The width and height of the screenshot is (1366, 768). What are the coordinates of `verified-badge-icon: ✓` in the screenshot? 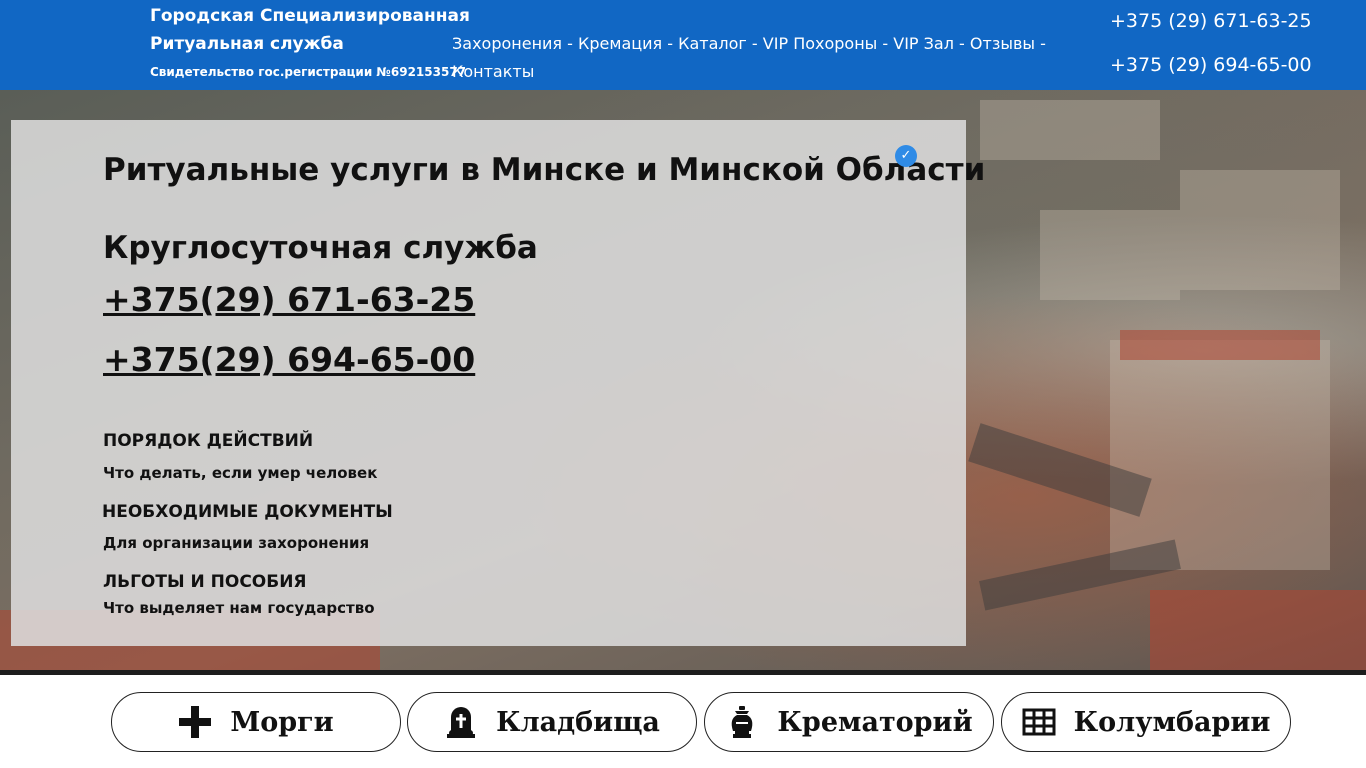 It's located at (906, 156).